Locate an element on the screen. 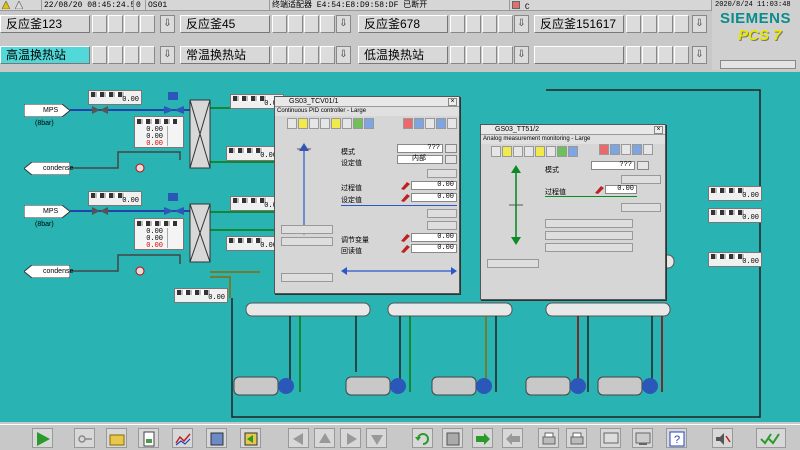 This screenshot has width=800, height=450. faceplate-pid-view-tools is located at coordinates (430, 124).